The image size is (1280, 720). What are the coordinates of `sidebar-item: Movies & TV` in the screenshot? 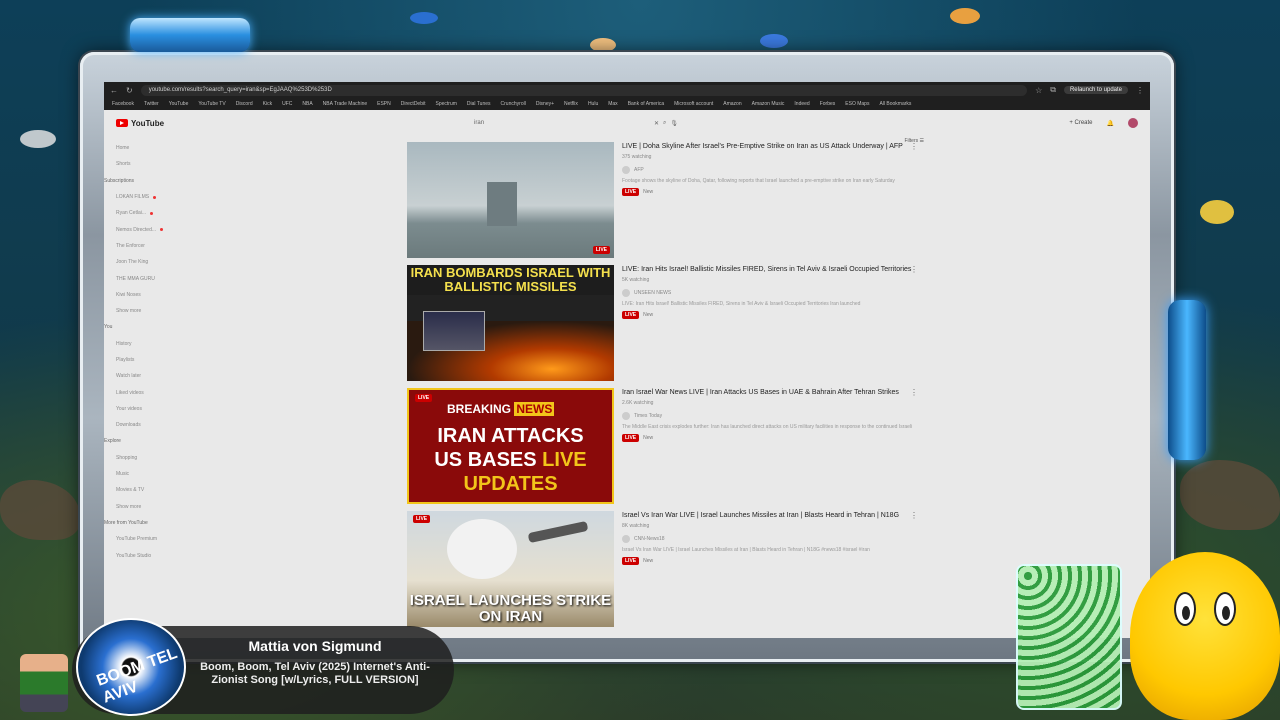 It's located at (155, 490).